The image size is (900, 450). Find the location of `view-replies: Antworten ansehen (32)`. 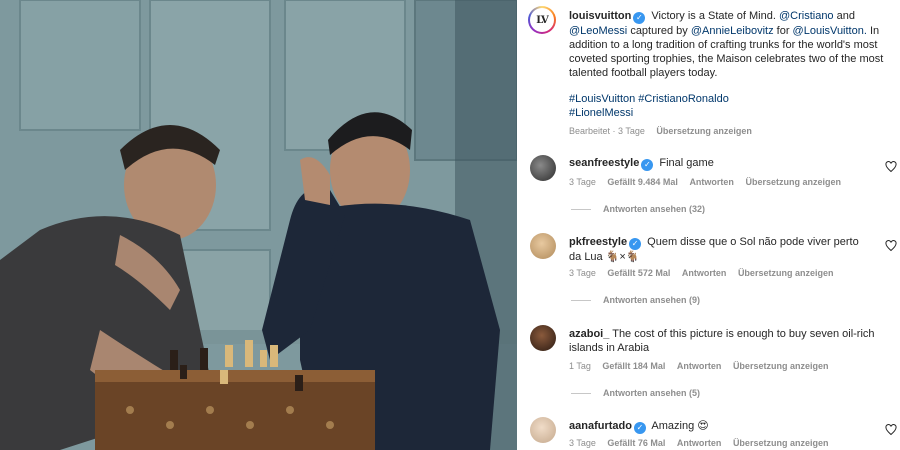

view-replies: Antworten ansehen (32) is located at coordinates (638, 209).